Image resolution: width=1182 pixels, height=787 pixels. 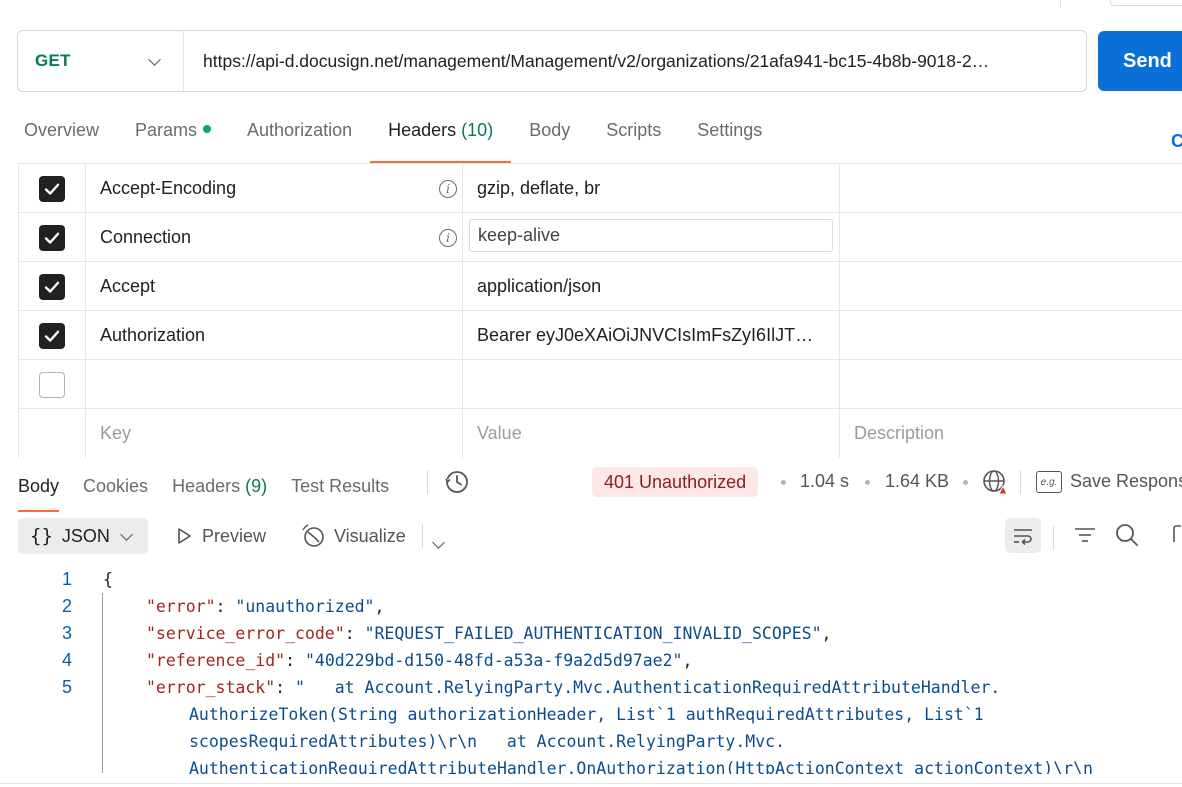 I want to click on environment-selector, so click(x=1146, y=3).